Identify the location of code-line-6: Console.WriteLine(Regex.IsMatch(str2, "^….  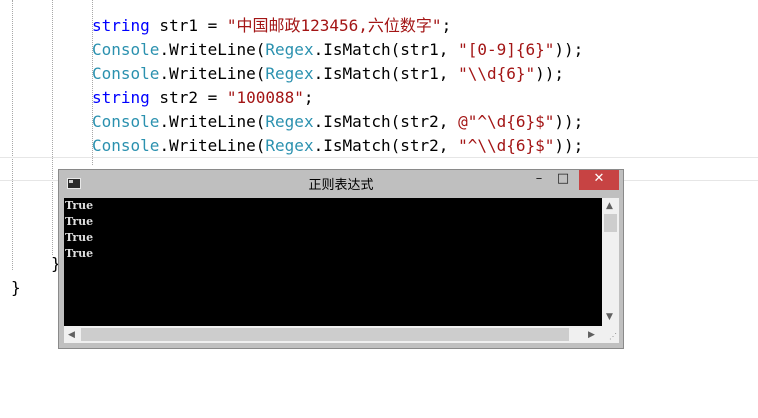
(337, 146).